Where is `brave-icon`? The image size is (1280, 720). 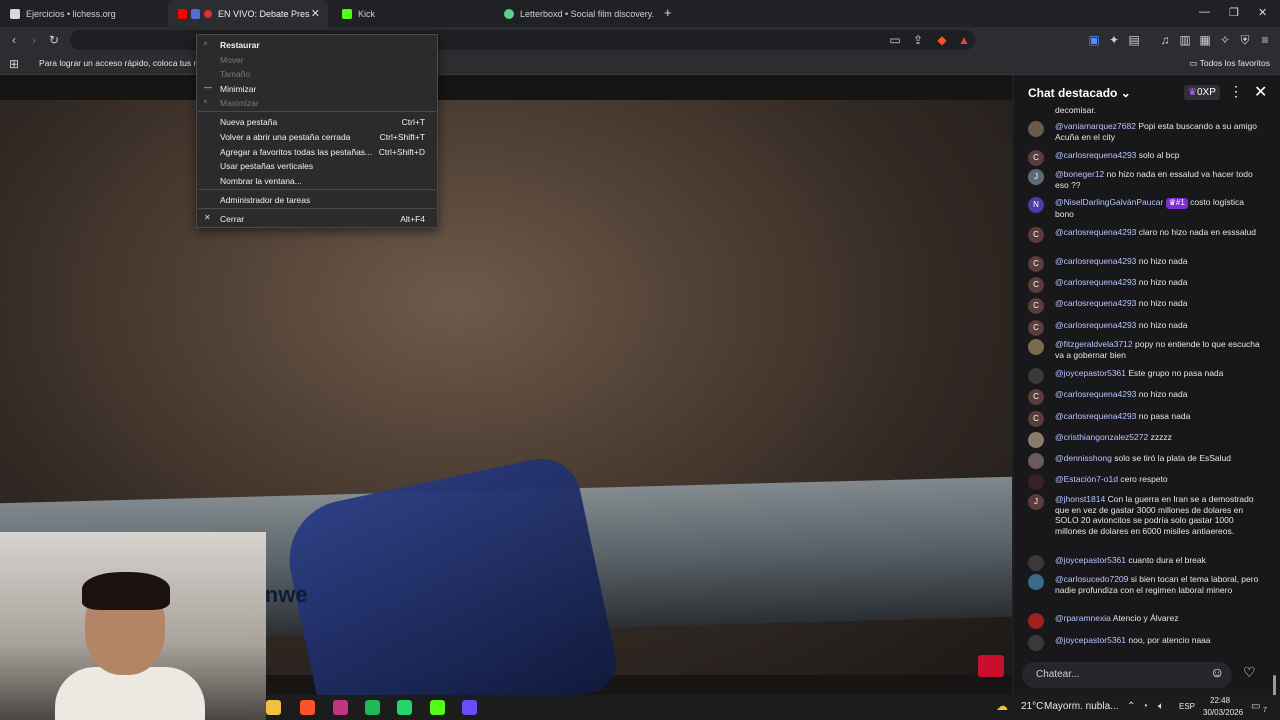
brave-icon is located at coordinates (307, 707).